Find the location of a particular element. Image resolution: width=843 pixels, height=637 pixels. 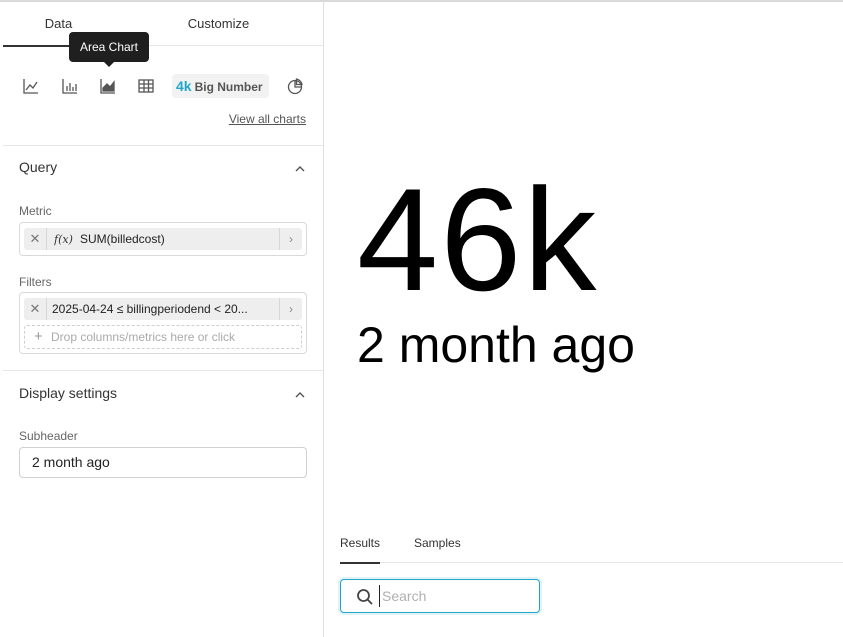

chart-type-selector: 4k Big Number is located at coordinates (163, 86).